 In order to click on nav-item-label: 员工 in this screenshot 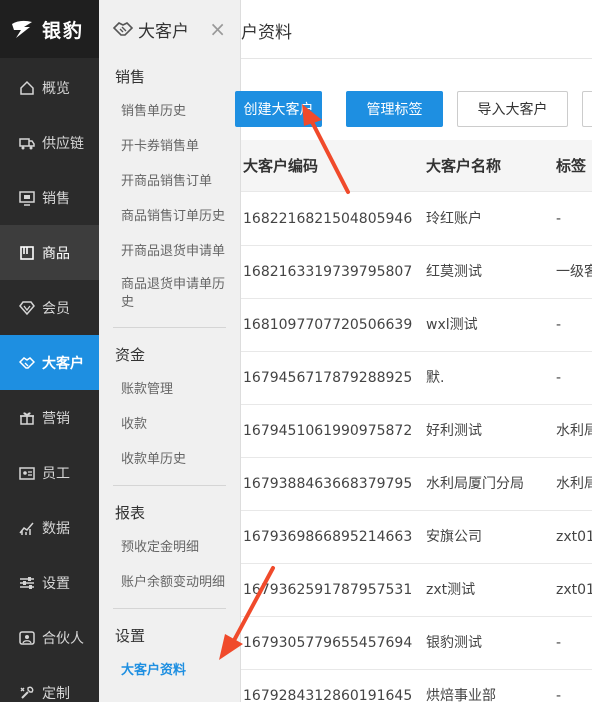, I will do `click(56, 473)`.